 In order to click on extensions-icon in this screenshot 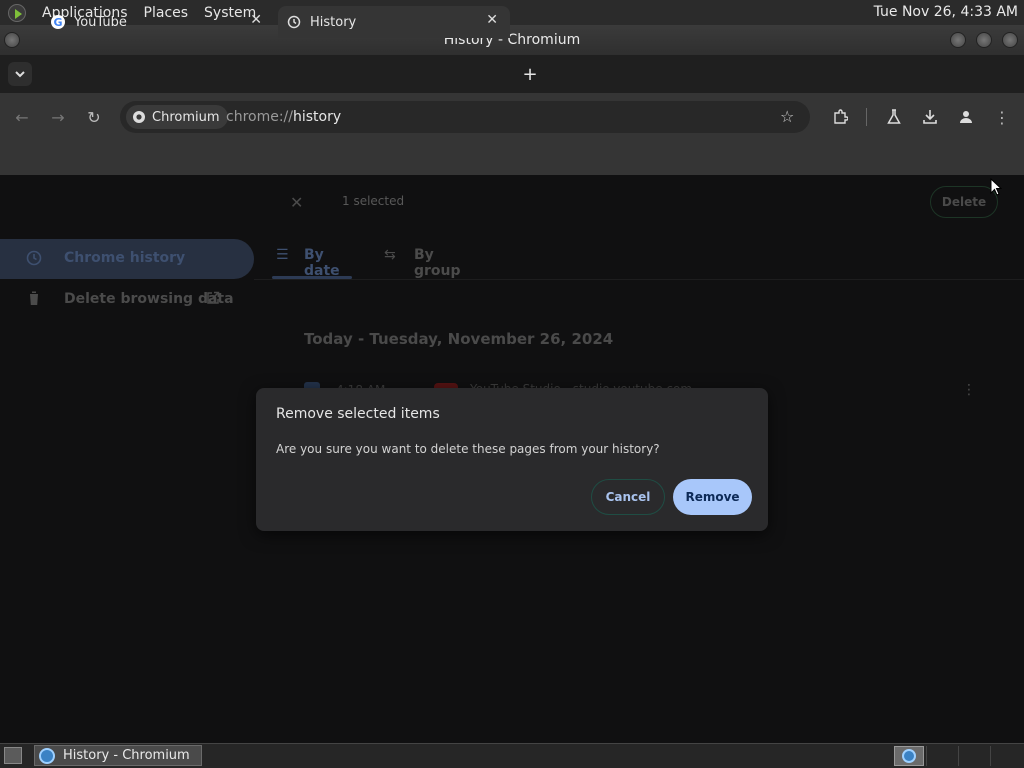, I will do `click(840, 117)`.